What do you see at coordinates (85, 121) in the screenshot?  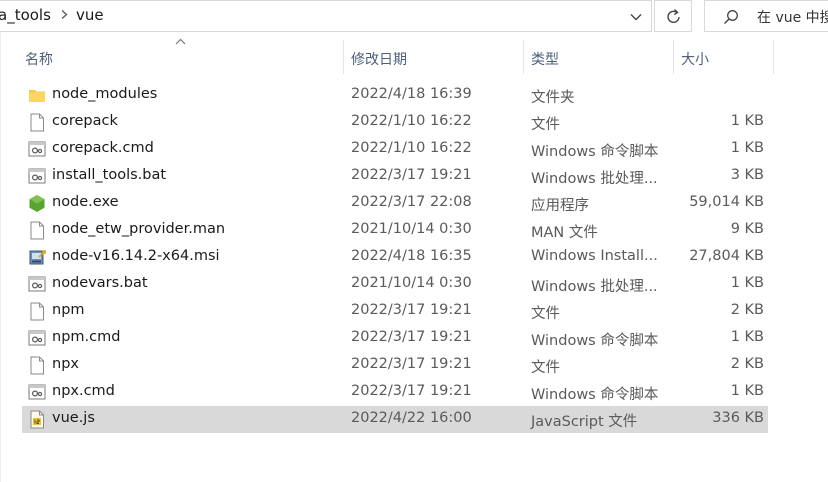 I see `file-name: corepack` at bounding box center [85, 121].